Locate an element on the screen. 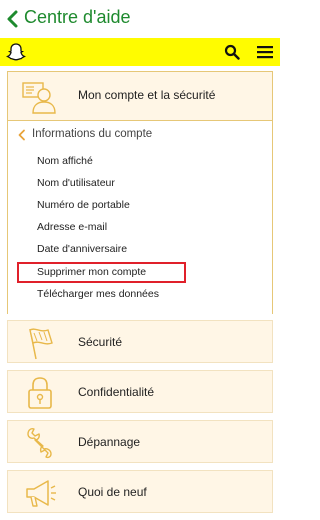 The width and height of the screenshot is (320, 520). section-account-header: Mon compte et la sécurité is located at coordinates (140, 96).